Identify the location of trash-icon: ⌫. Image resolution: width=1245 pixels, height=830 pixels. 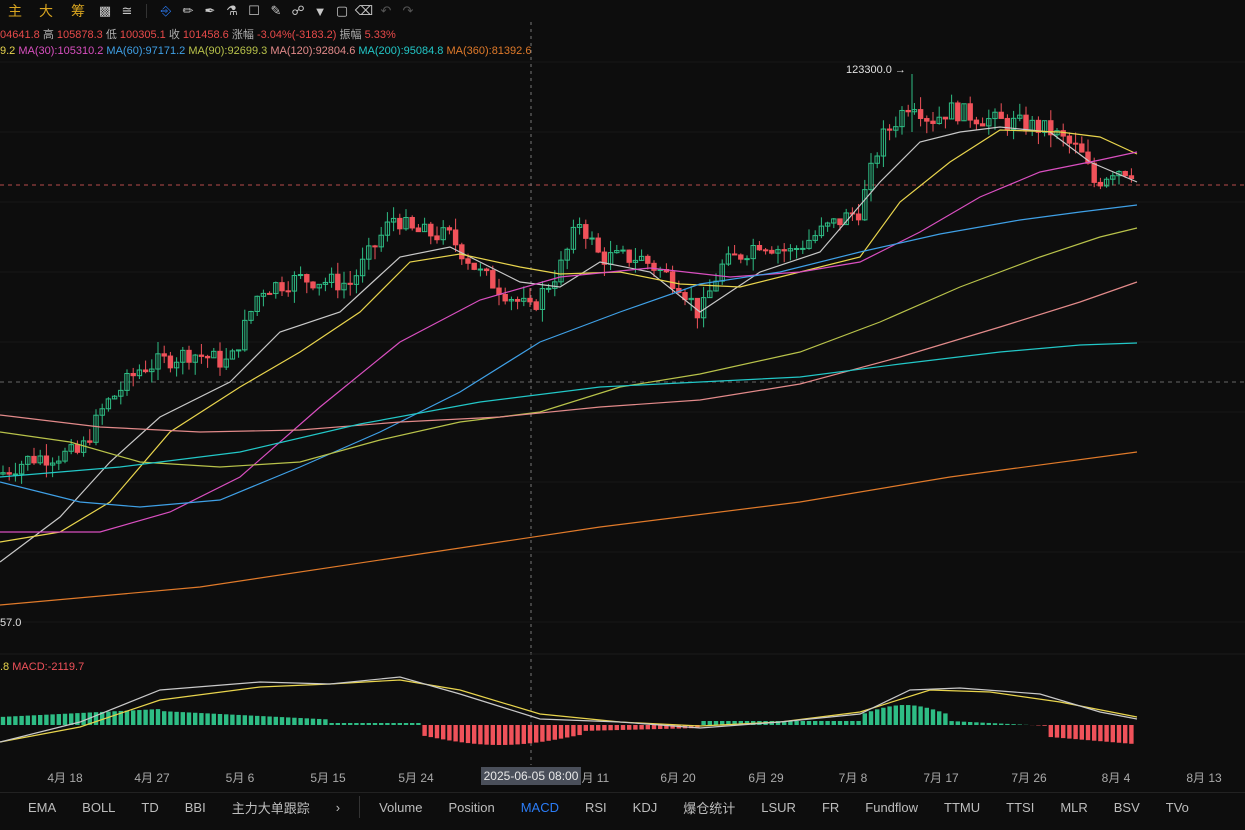
(364, 11).